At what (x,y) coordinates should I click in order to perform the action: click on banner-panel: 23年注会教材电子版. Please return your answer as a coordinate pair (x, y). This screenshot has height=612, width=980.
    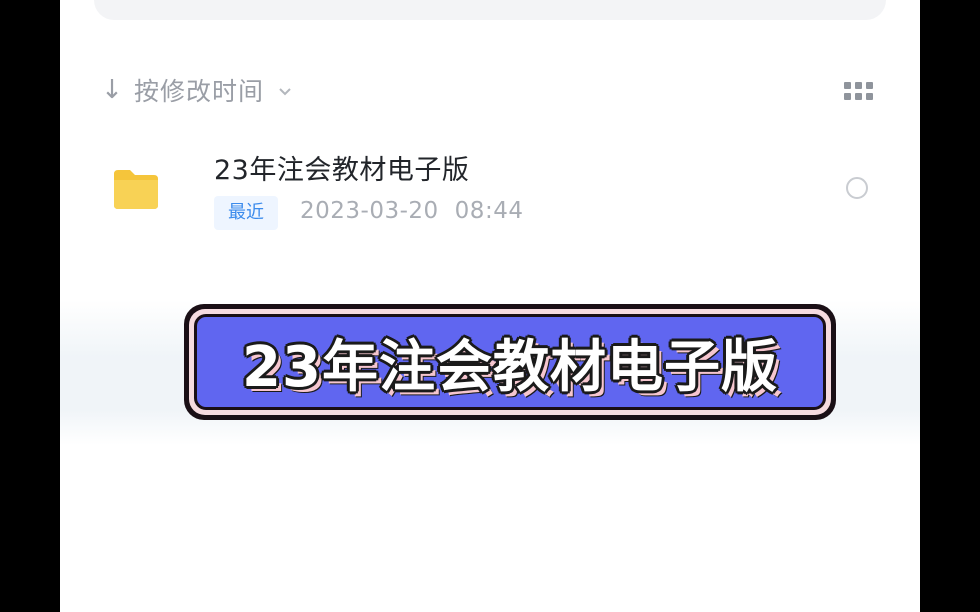
    Looking at the image, I should click on (510, 362).